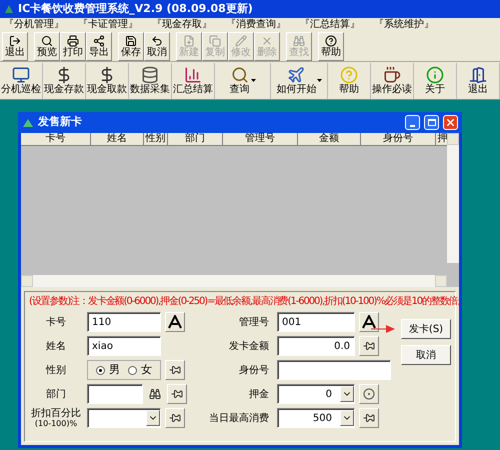  Describe the element at coordinates (107, 80) in the screenshot. I see `toolbar-button: 现金取款` at that location.